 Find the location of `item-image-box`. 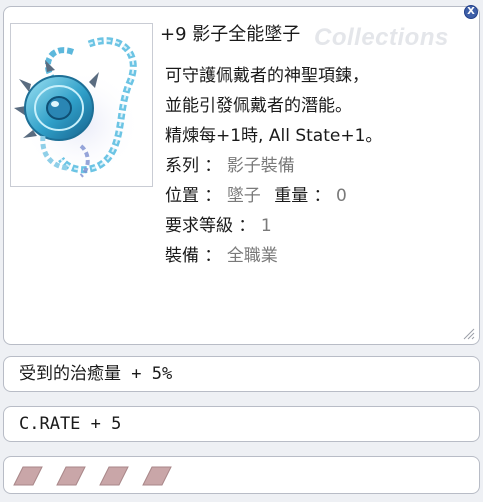

item-image-box is located at coordinates (81, 105).